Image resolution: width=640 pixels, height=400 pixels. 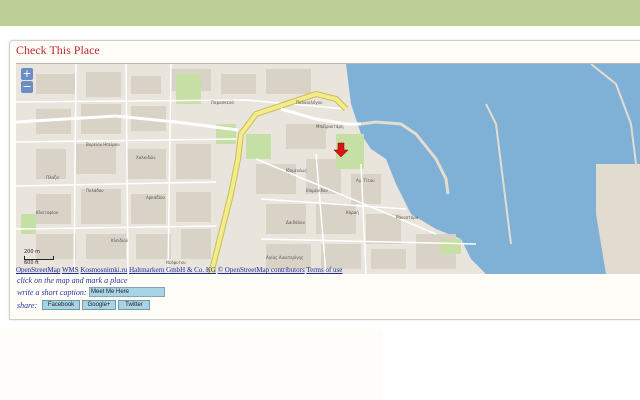 I want to click on attrib-osm-link: OpenStreetMap, so click(x=38, y=270).